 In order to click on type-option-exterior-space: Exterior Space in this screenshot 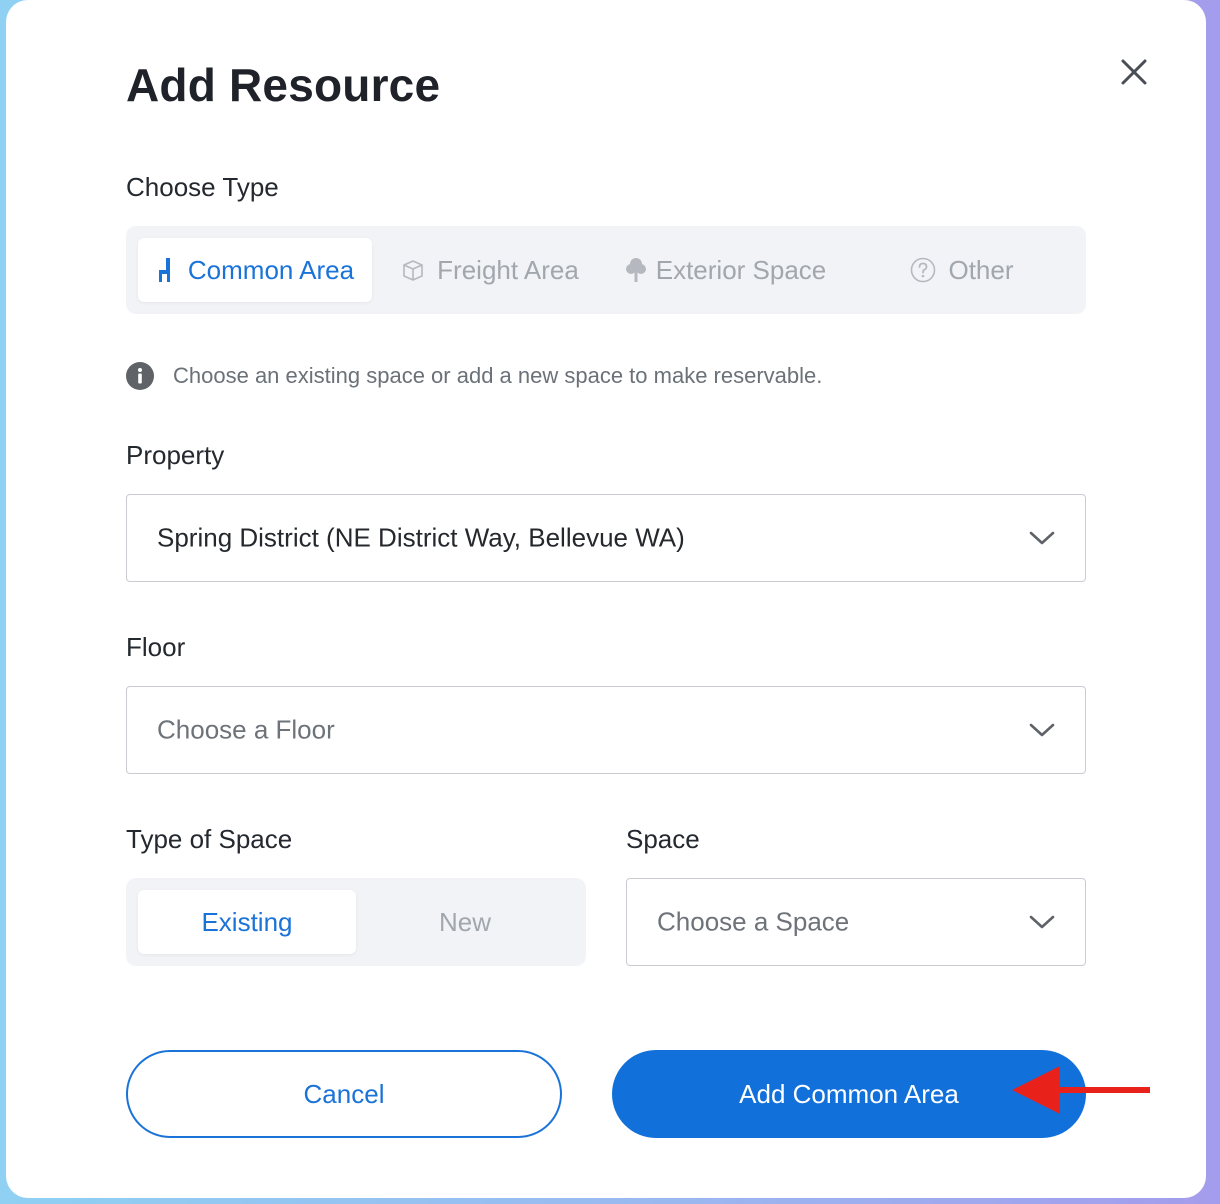, I will do `click(725, 270)`.